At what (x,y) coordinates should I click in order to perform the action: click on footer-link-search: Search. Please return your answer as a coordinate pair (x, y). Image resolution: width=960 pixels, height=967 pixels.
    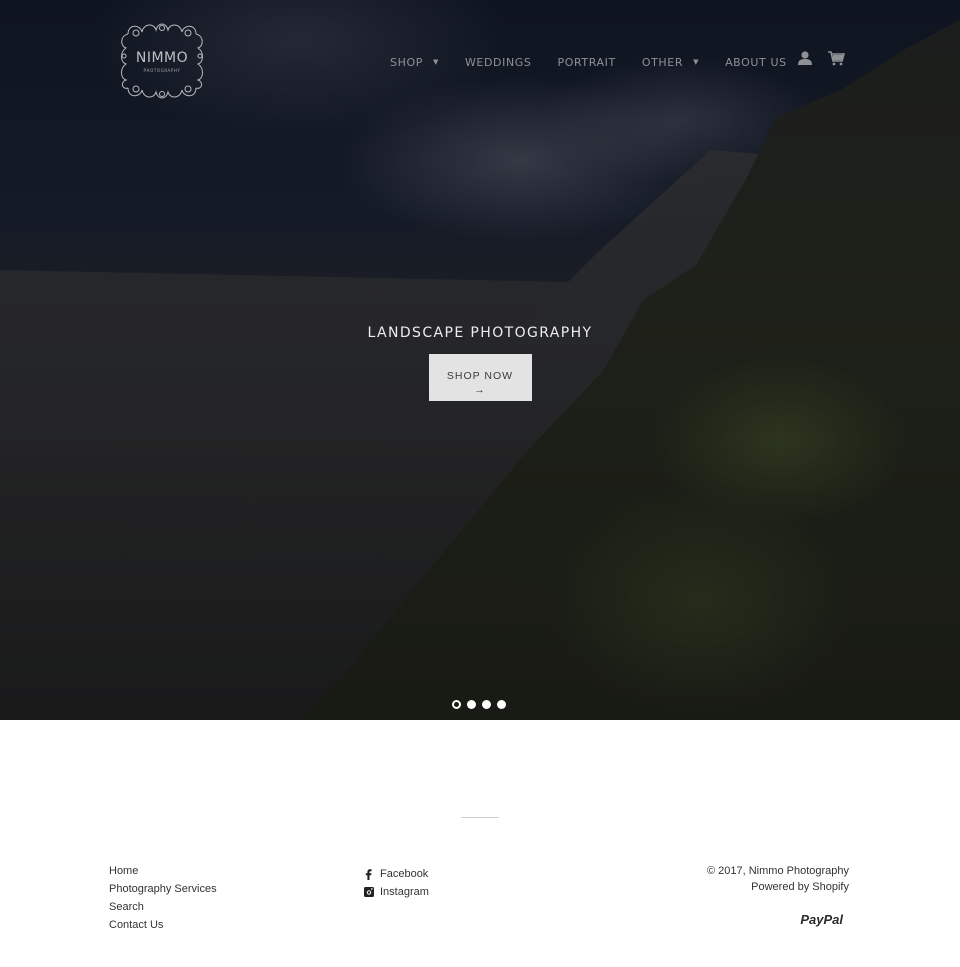
    Looking at the image, I should click on (163, 910).